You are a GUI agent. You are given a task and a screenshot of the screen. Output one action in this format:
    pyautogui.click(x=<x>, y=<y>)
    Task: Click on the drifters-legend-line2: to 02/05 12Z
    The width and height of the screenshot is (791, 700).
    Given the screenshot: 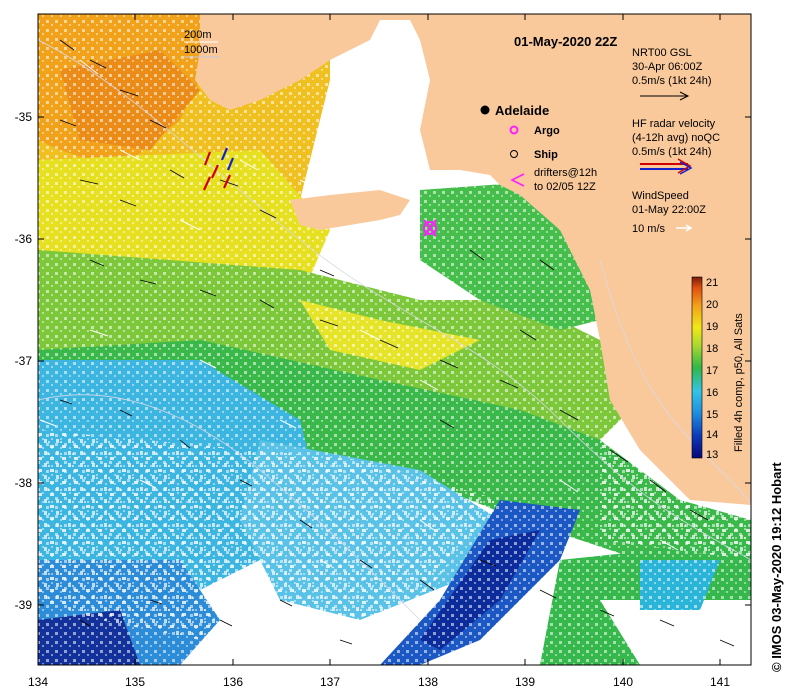 What is the action you would take?
    pyautogui.click(x=565, y=187)
    